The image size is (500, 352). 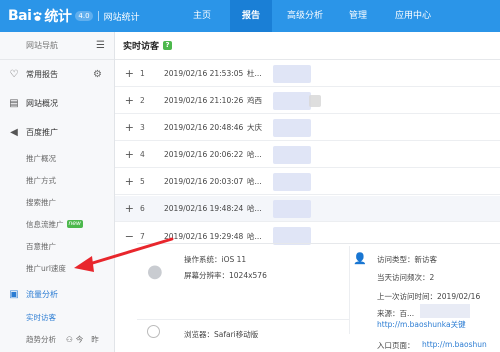 I want to click on sidebar-item-promo-overview: 推广概况, so click(x=57, y=158).